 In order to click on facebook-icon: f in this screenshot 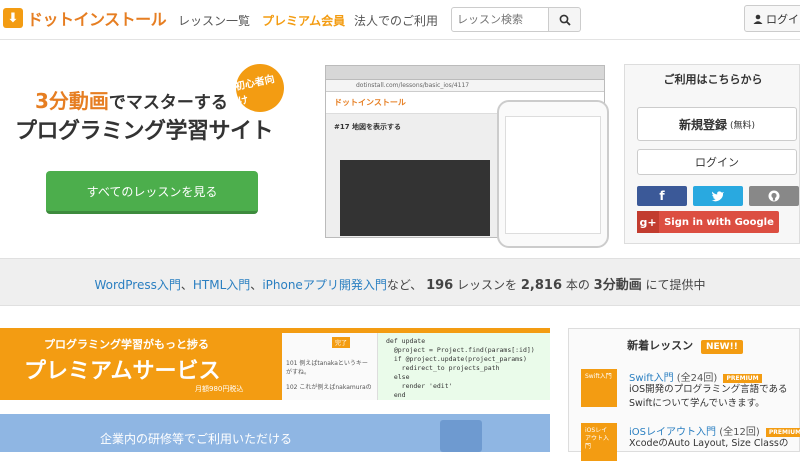, I will do `click(662, 196)`.